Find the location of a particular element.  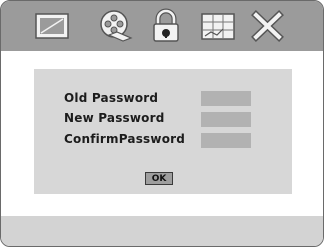

close-icon is located at coordinates (267, 26).